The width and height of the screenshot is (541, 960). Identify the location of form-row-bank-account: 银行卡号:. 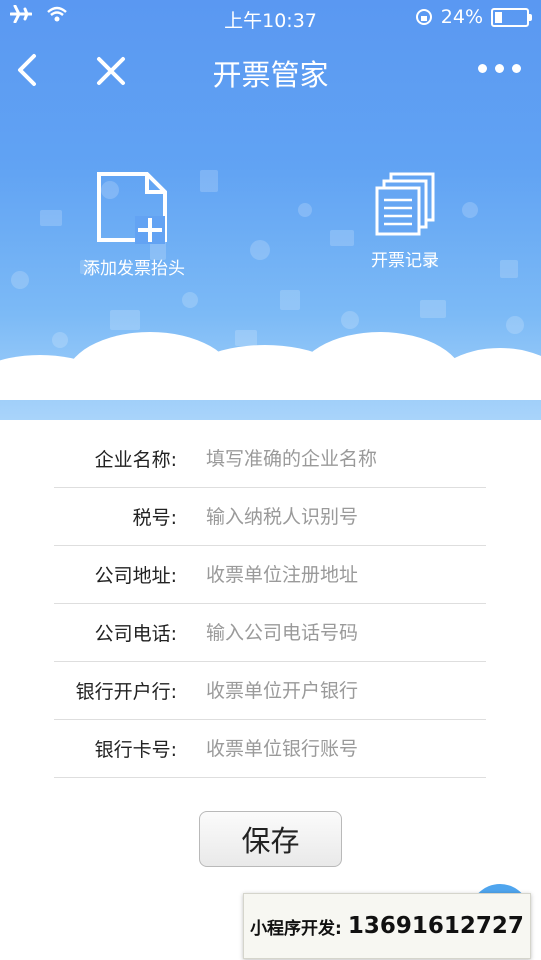
(270, 749).